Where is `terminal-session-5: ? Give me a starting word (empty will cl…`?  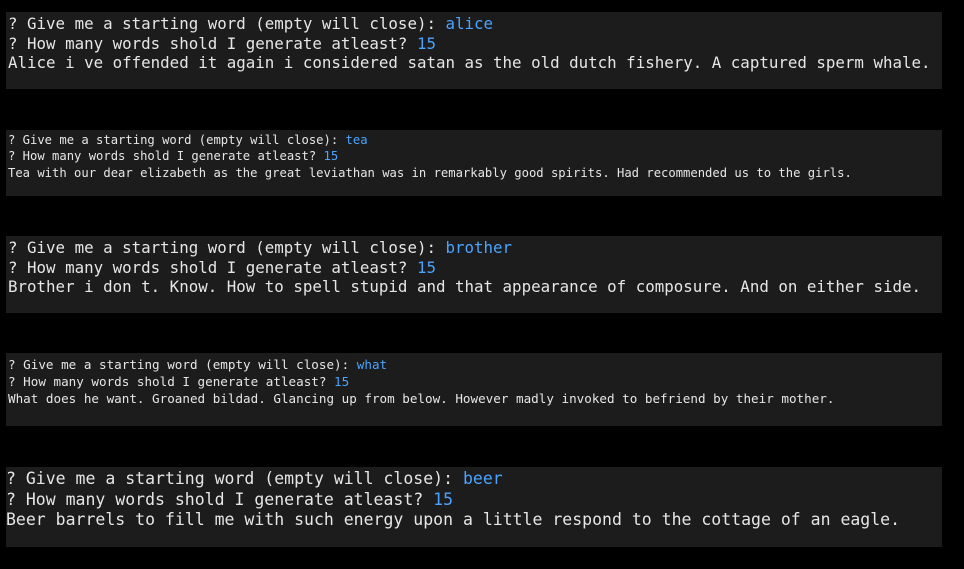
terminal-session-5: ? Give me a starting word (empty will cl… is located at coordinates (474, 507).